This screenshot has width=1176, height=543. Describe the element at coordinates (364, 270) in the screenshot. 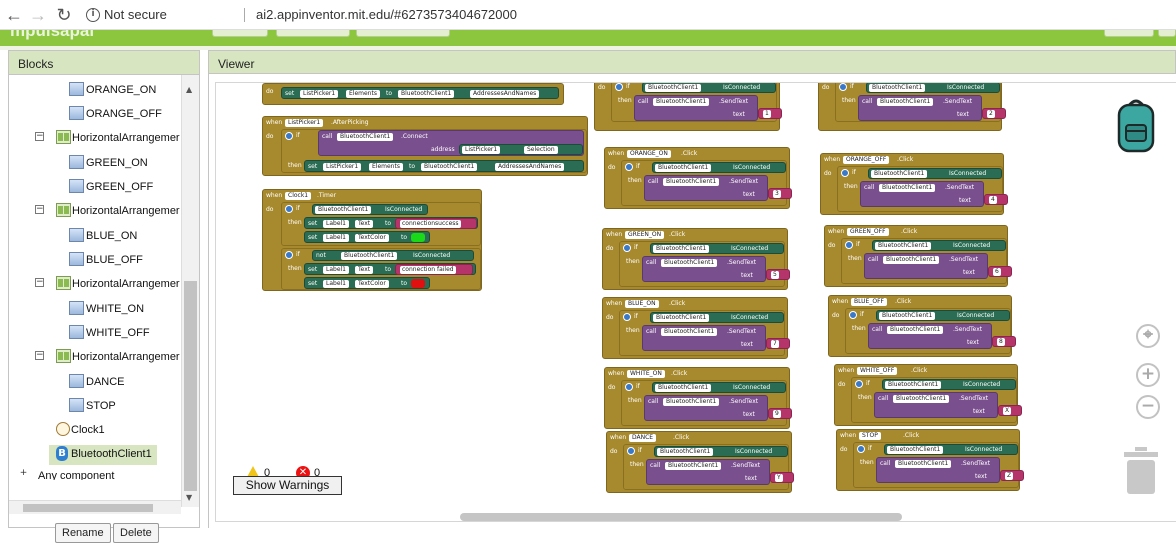

I see `property-dropdown: Text` at that location.